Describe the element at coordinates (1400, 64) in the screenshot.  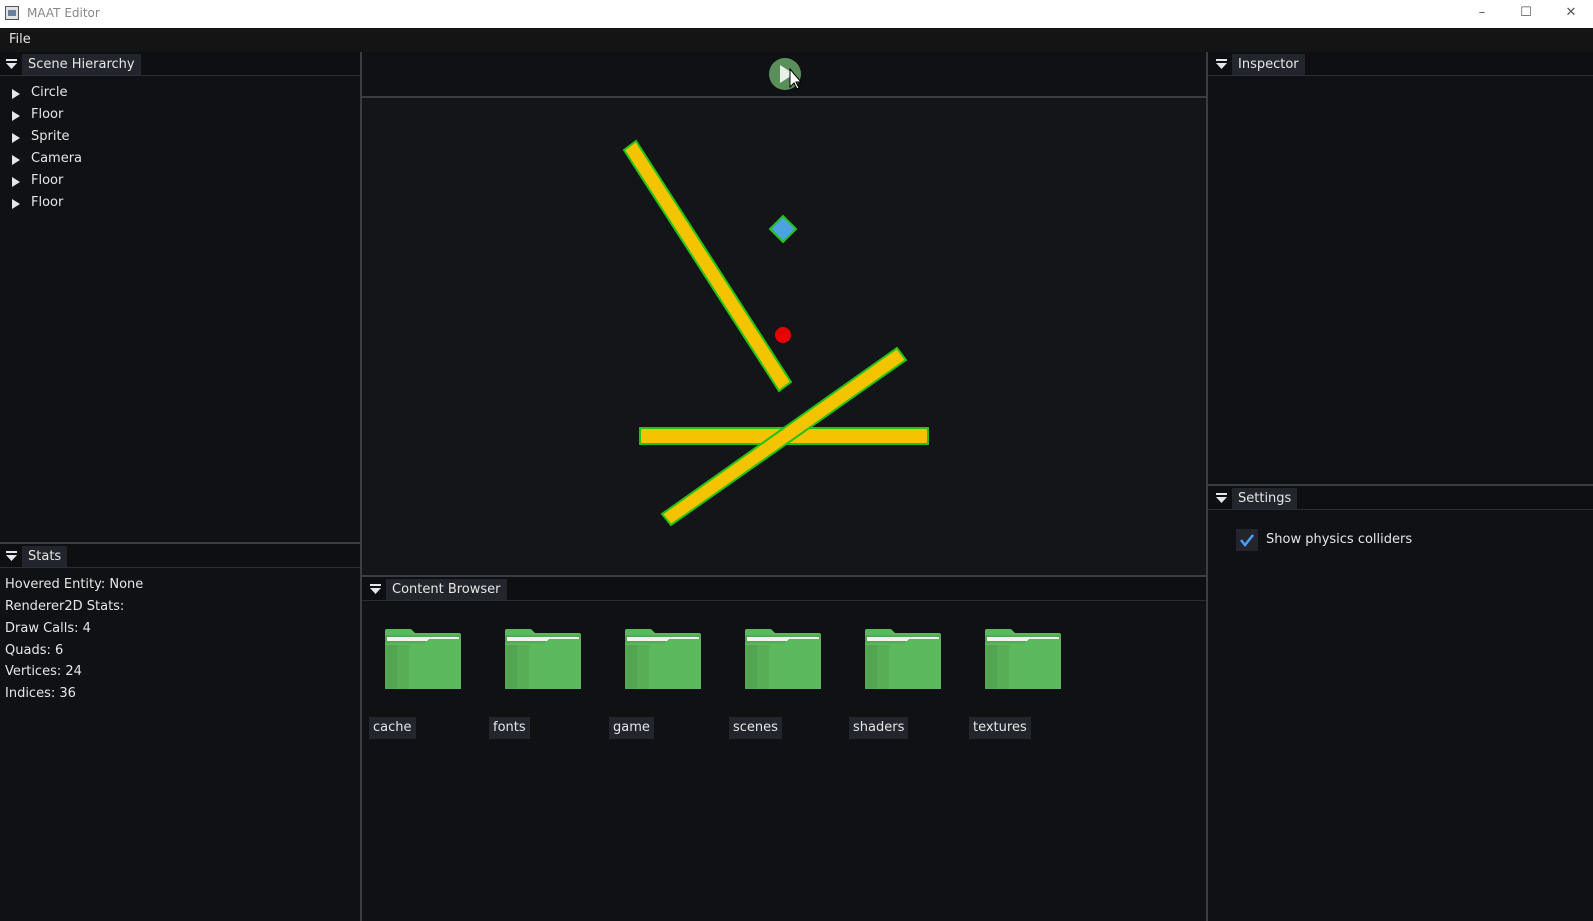
I see `inspector-header: Inspector` at that location.